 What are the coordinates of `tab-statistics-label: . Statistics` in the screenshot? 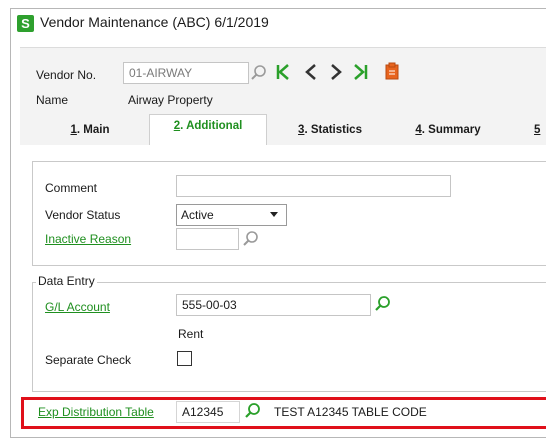 It's located at (333, 130).